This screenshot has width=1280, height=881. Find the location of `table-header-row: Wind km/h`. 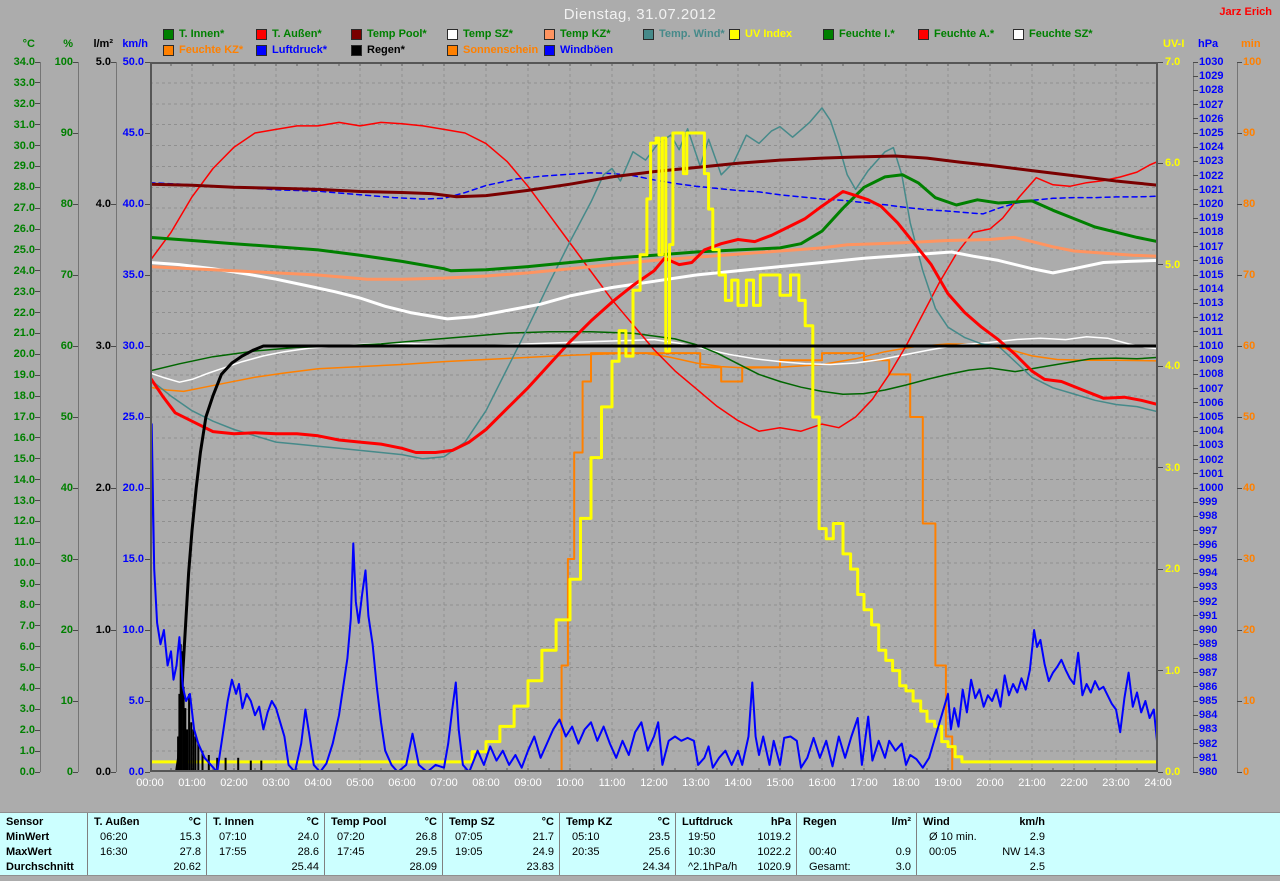

table-header-row: Wind km/h is located at coordinates (984, 822).